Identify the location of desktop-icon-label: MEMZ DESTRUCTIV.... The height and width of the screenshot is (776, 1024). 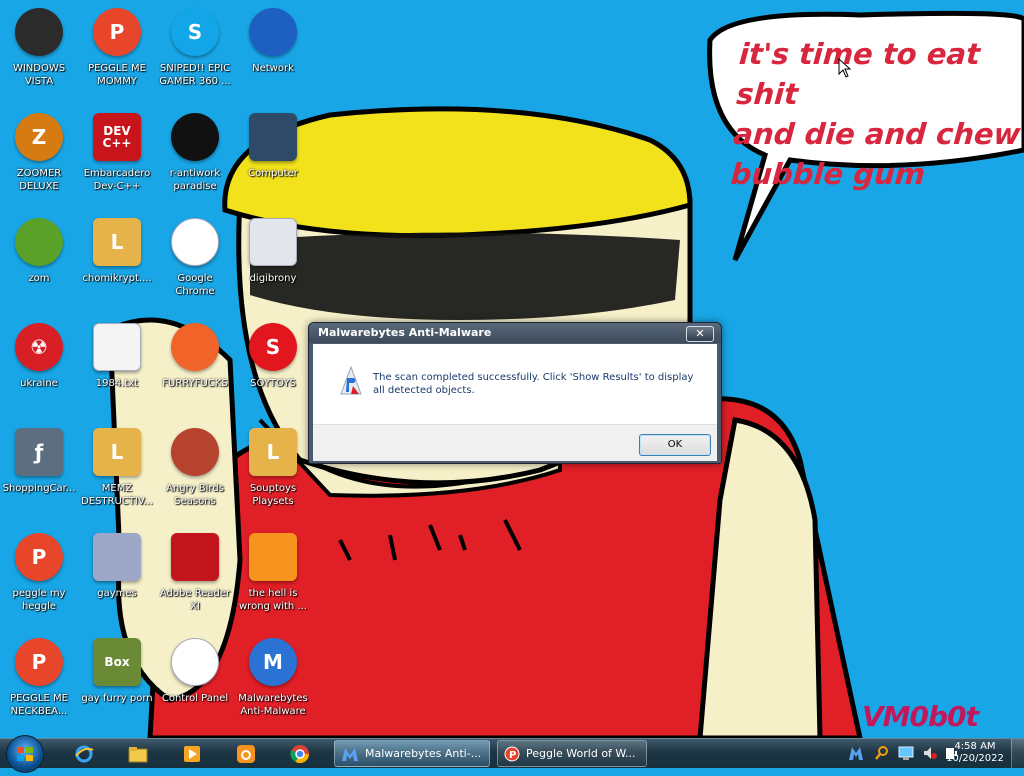
(117, 495).